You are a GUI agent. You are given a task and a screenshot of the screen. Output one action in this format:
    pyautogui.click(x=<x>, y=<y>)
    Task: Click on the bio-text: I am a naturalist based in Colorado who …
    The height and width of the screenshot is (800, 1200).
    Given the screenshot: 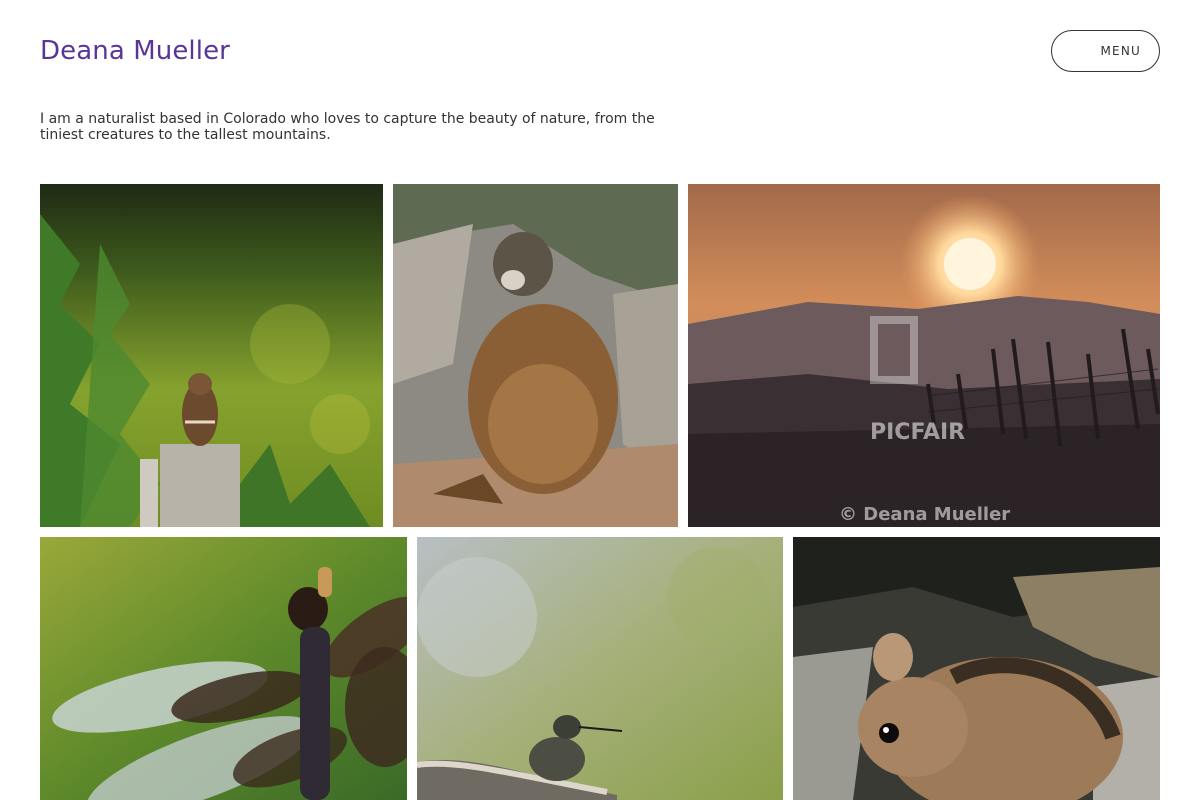 What is the action you would take?
    pyautogui.click(x=347, y=127)
    